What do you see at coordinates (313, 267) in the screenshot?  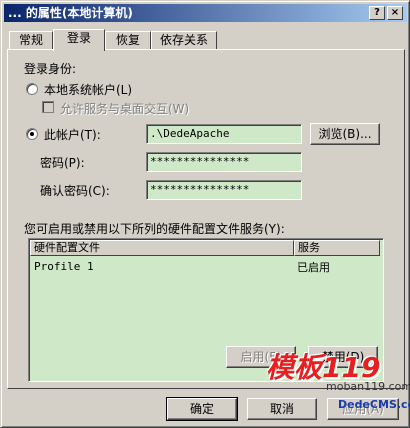 I see `service-cell: 已启用` at bounding box center [313, 267].